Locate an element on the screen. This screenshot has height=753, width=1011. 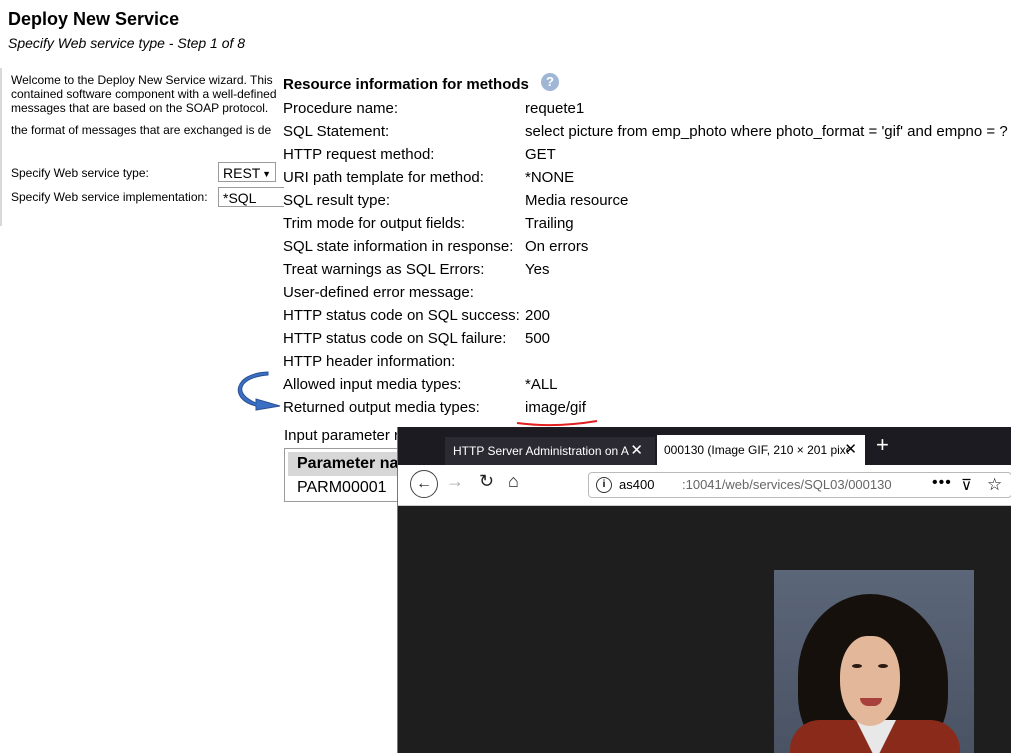
row-value-status-success: 200 is located at coordinates (538, 315).